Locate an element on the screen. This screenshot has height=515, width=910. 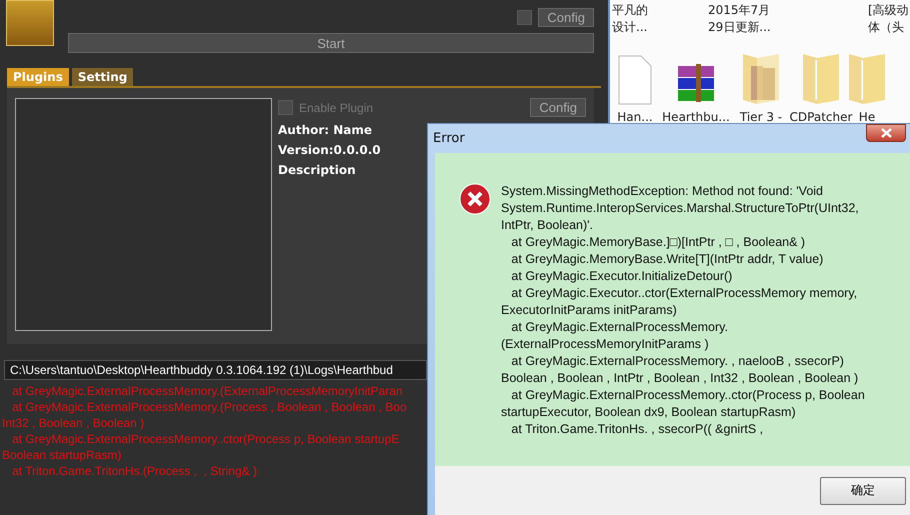
close-button is located at coordinates (886, 133).